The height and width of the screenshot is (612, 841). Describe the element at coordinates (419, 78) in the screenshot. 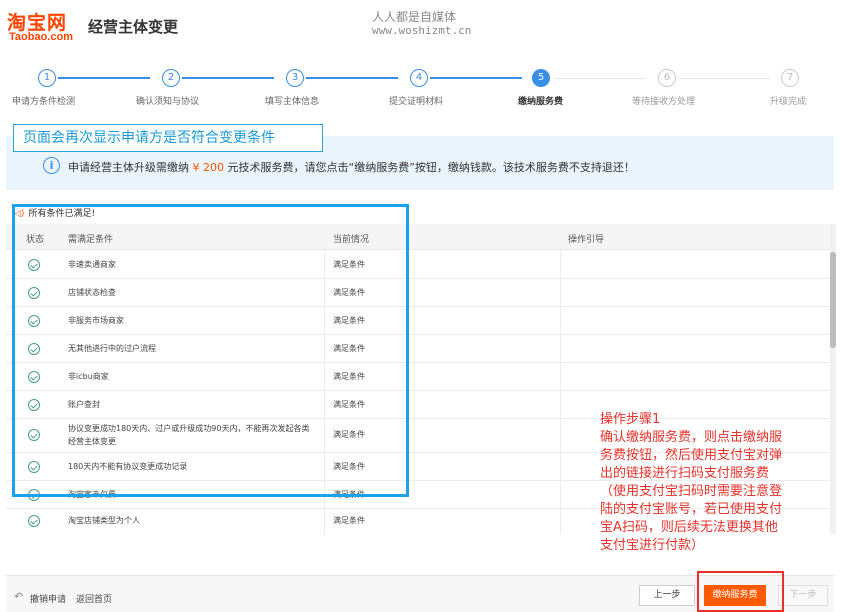

I see `step-4-circle: 4` at that location.